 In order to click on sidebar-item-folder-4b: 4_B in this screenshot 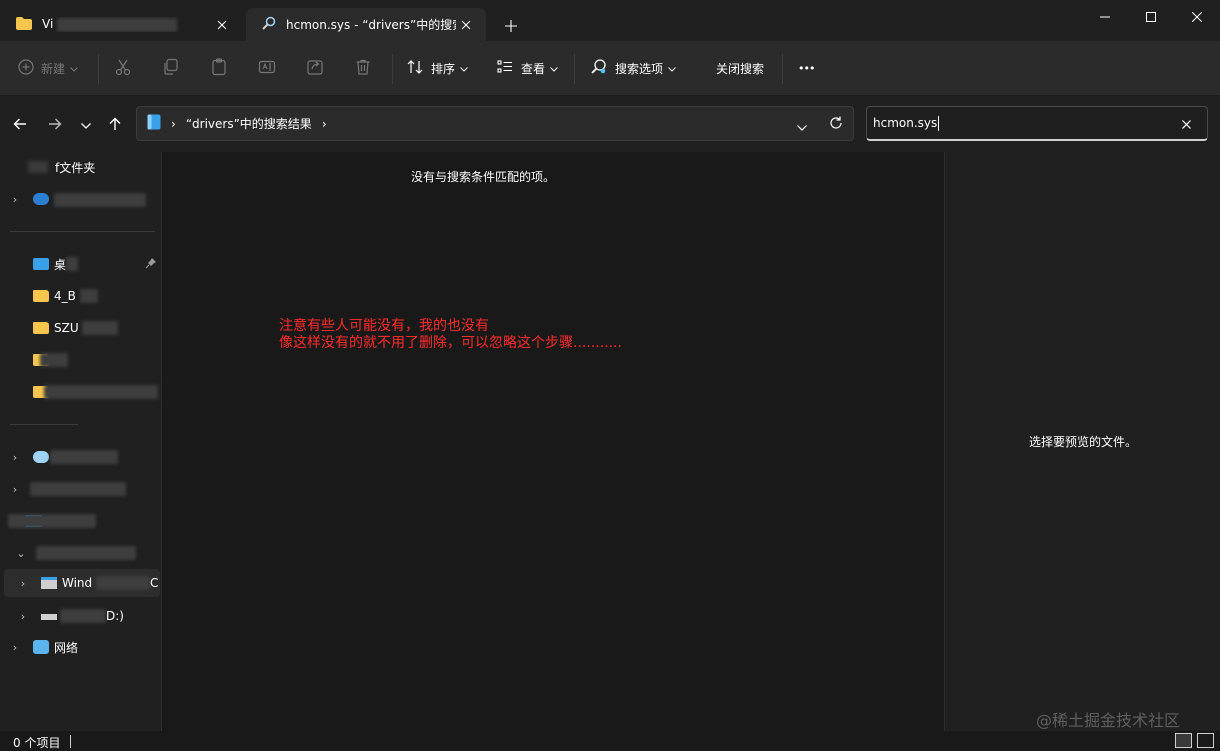, I will do `click(81, 296)`.